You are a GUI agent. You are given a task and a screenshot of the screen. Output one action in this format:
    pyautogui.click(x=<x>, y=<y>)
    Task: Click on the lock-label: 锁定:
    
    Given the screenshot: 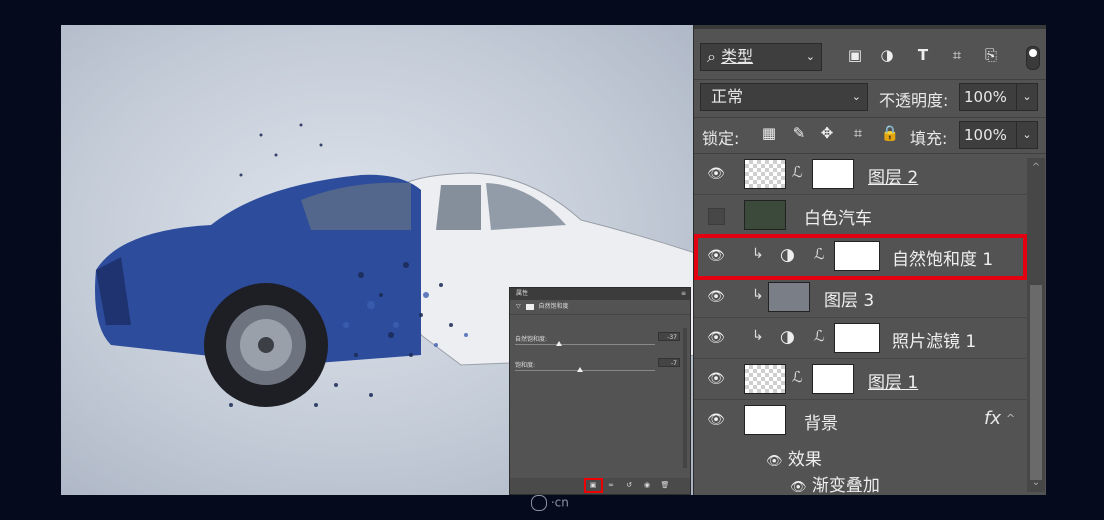 What is the action you would take?
    pyautogui.click(x=721, y=138)
    